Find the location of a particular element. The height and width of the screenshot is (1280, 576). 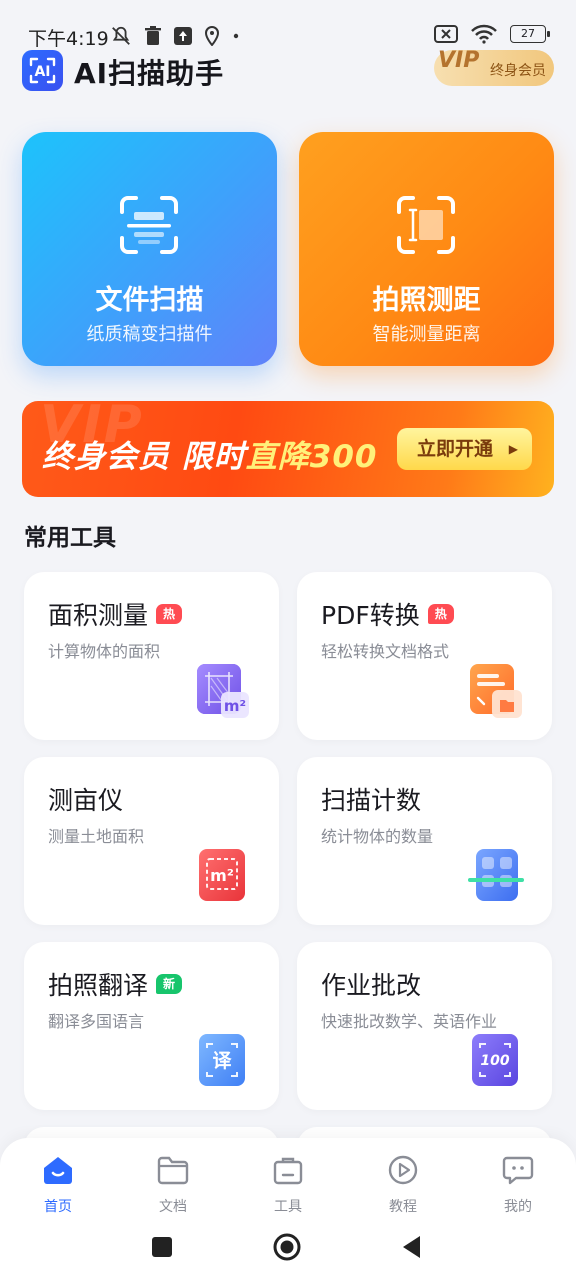

scan-count-icon is located at coordinates (496, 875).